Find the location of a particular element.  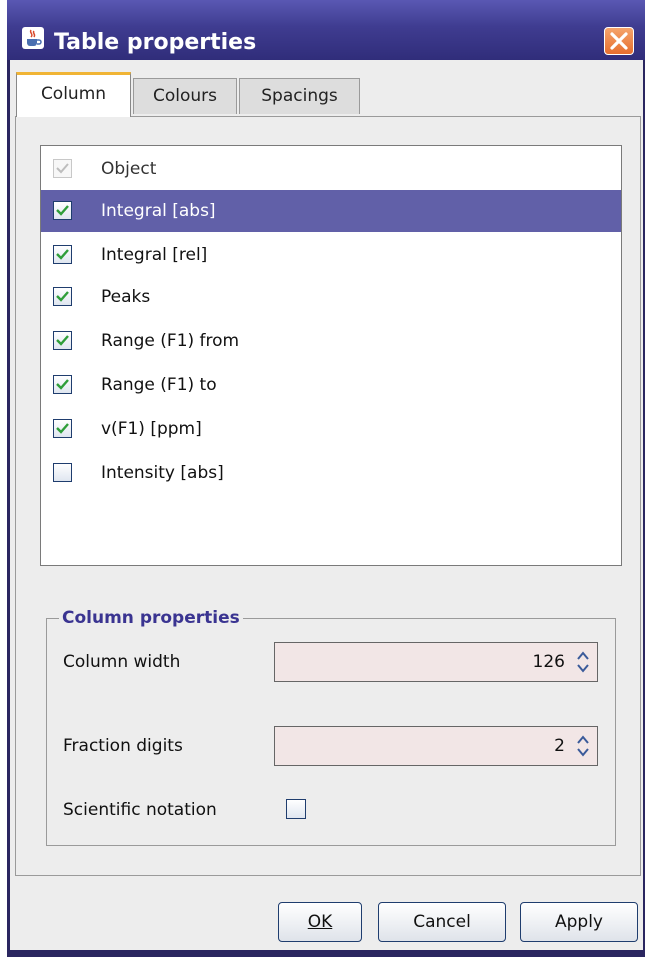

list-item-label: Range (F1) to is located at coordinates (159, 385).